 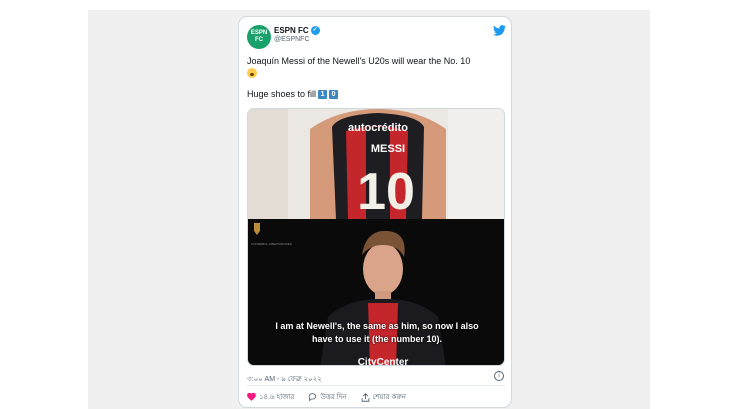 I want to click on account-name: ESPN FC, so click(x=291, y=30).